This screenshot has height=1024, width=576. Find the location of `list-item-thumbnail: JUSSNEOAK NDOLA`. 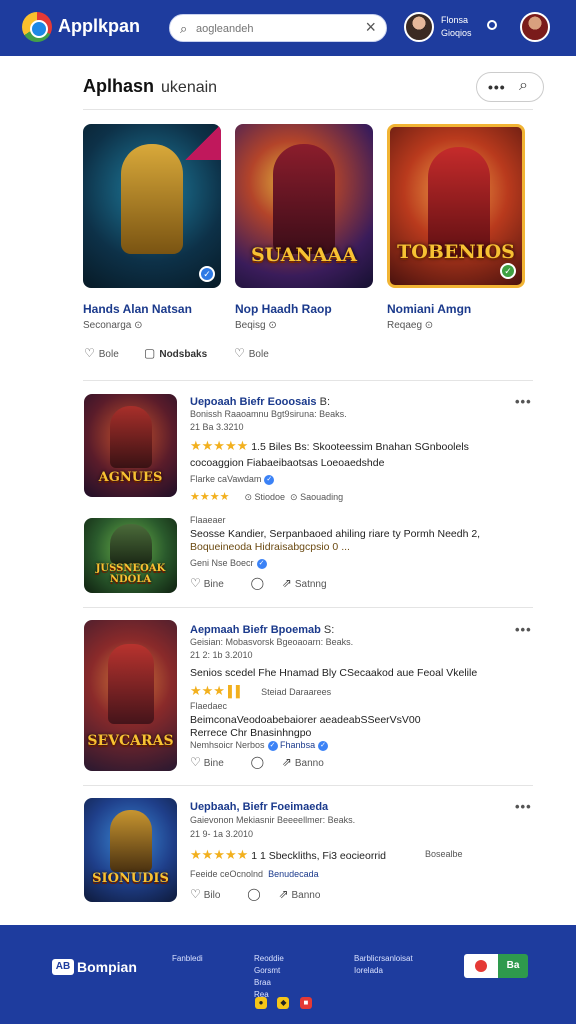

list-item-thumbnail: JUSSNEOAK NDOLA is located at coordinates (130, 555).